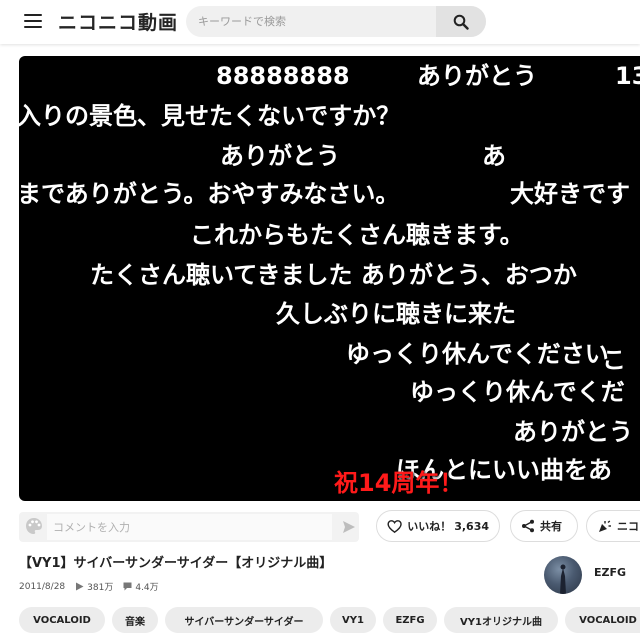 This screenshot has height=640, width=640. I want to click on tag-chip: サイバーサンダーサイダー, so click(244, 620).